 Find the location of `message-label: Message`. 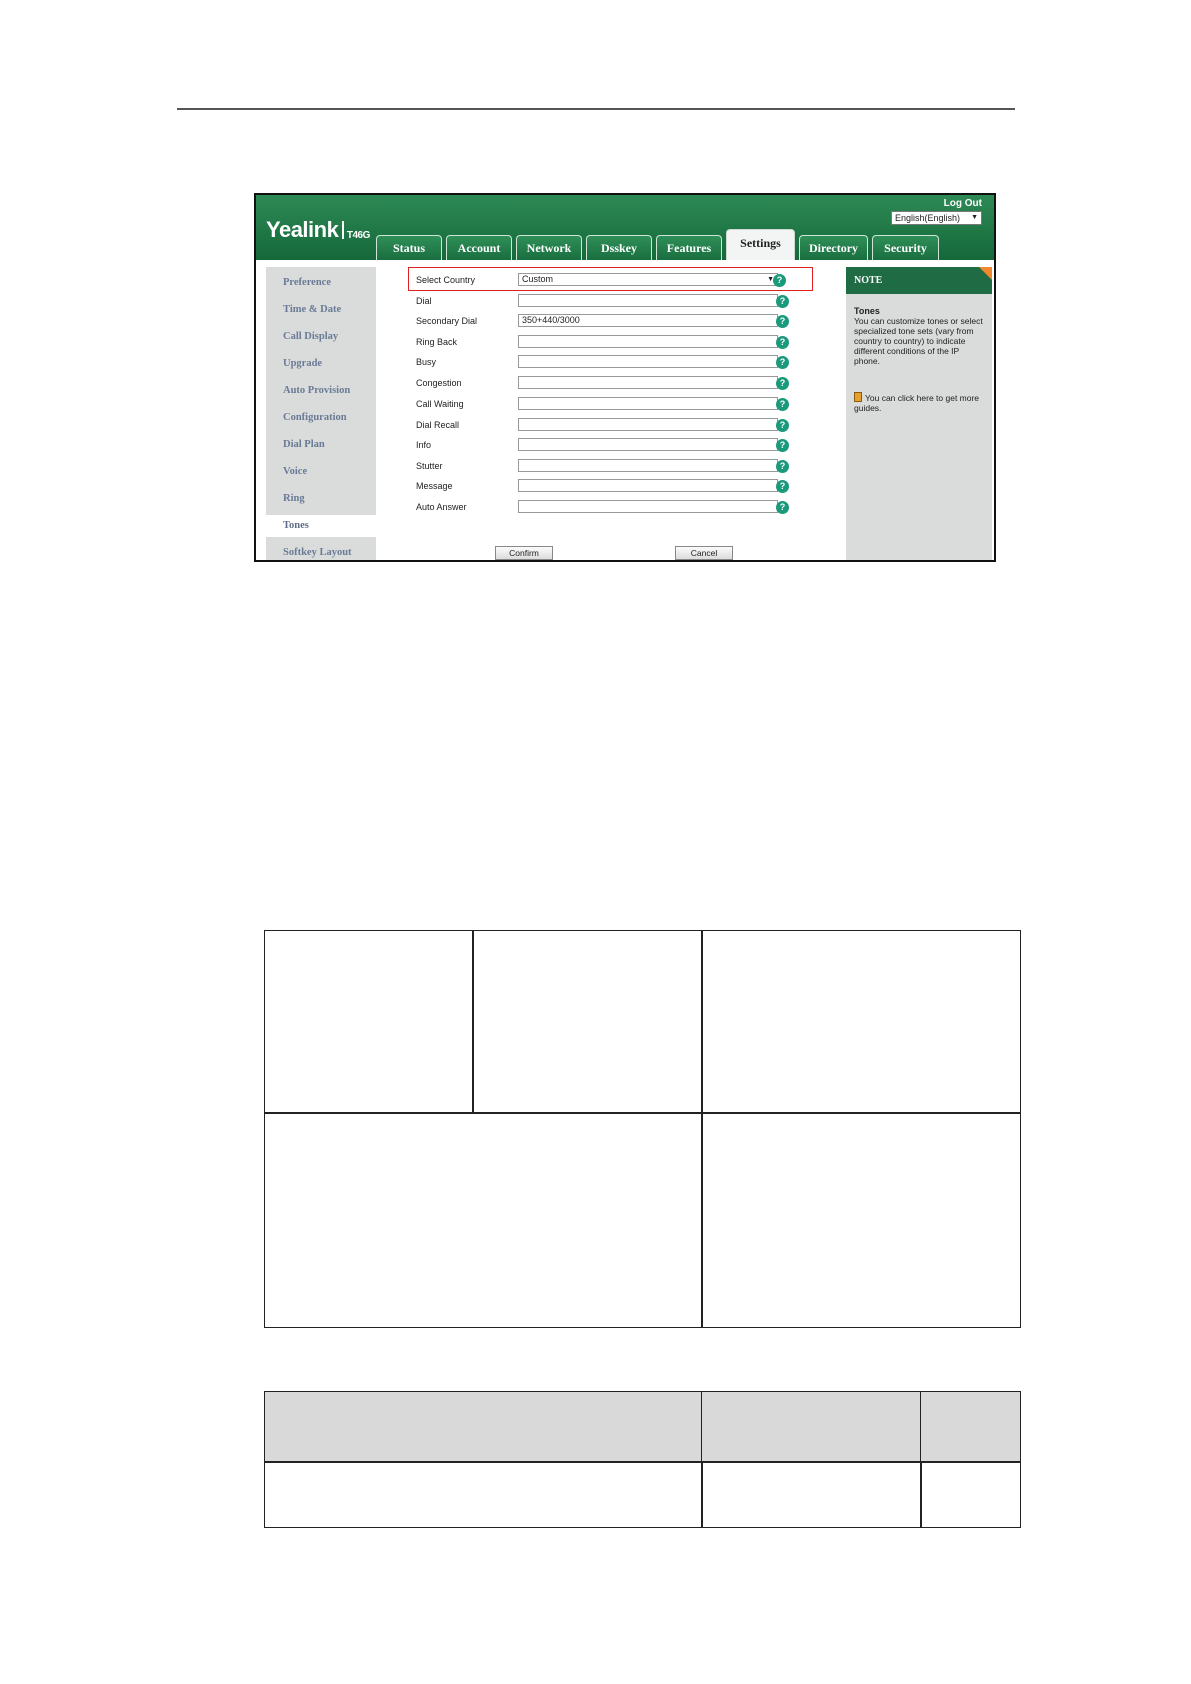

message-label: Message is located at coordinates (434, 486).